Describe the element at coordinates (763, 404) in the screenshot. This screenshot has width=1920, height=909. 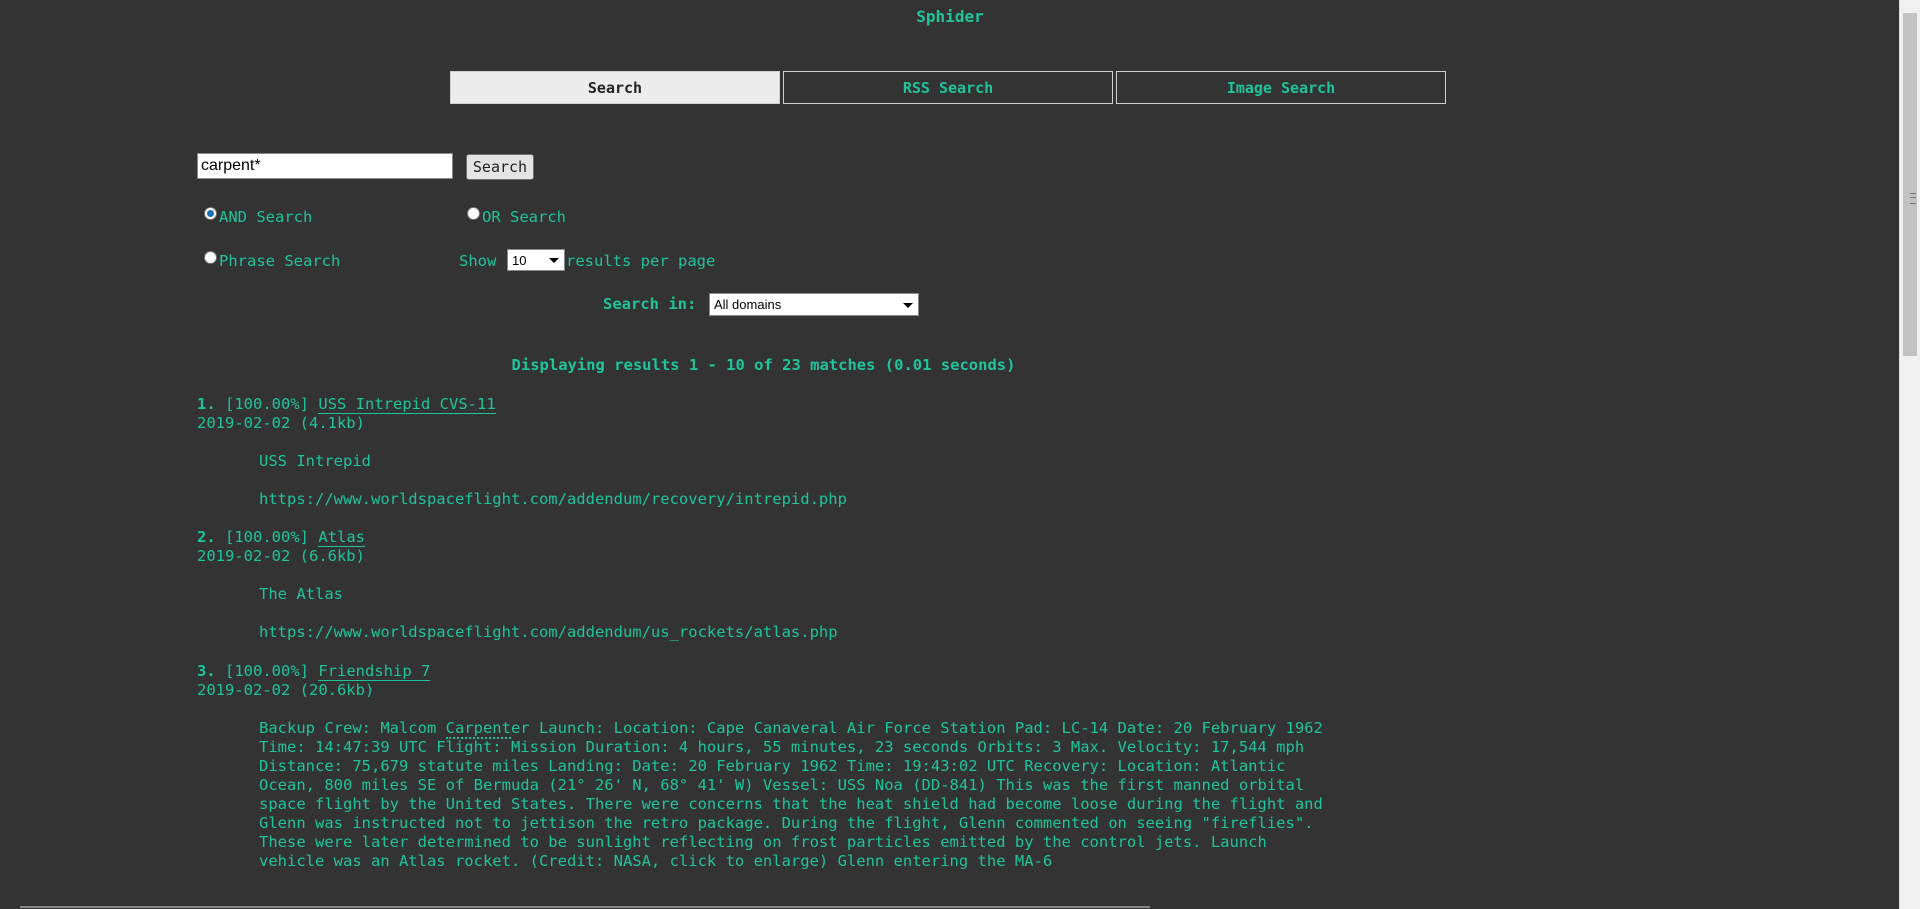
I see `result-heading: 1. [100.00%] USS Intrepid CVS-11` at that location.